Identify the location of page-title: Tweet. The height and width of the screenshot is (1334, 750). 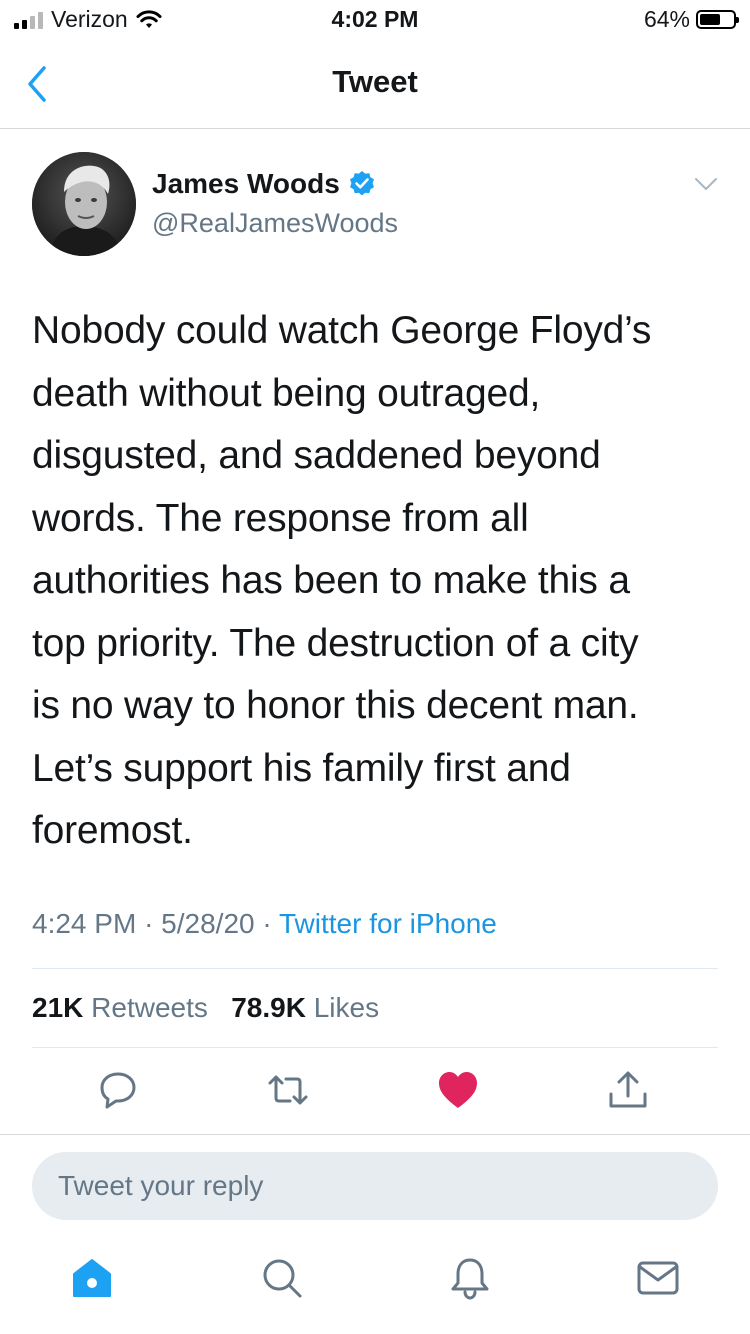
(375, 81).